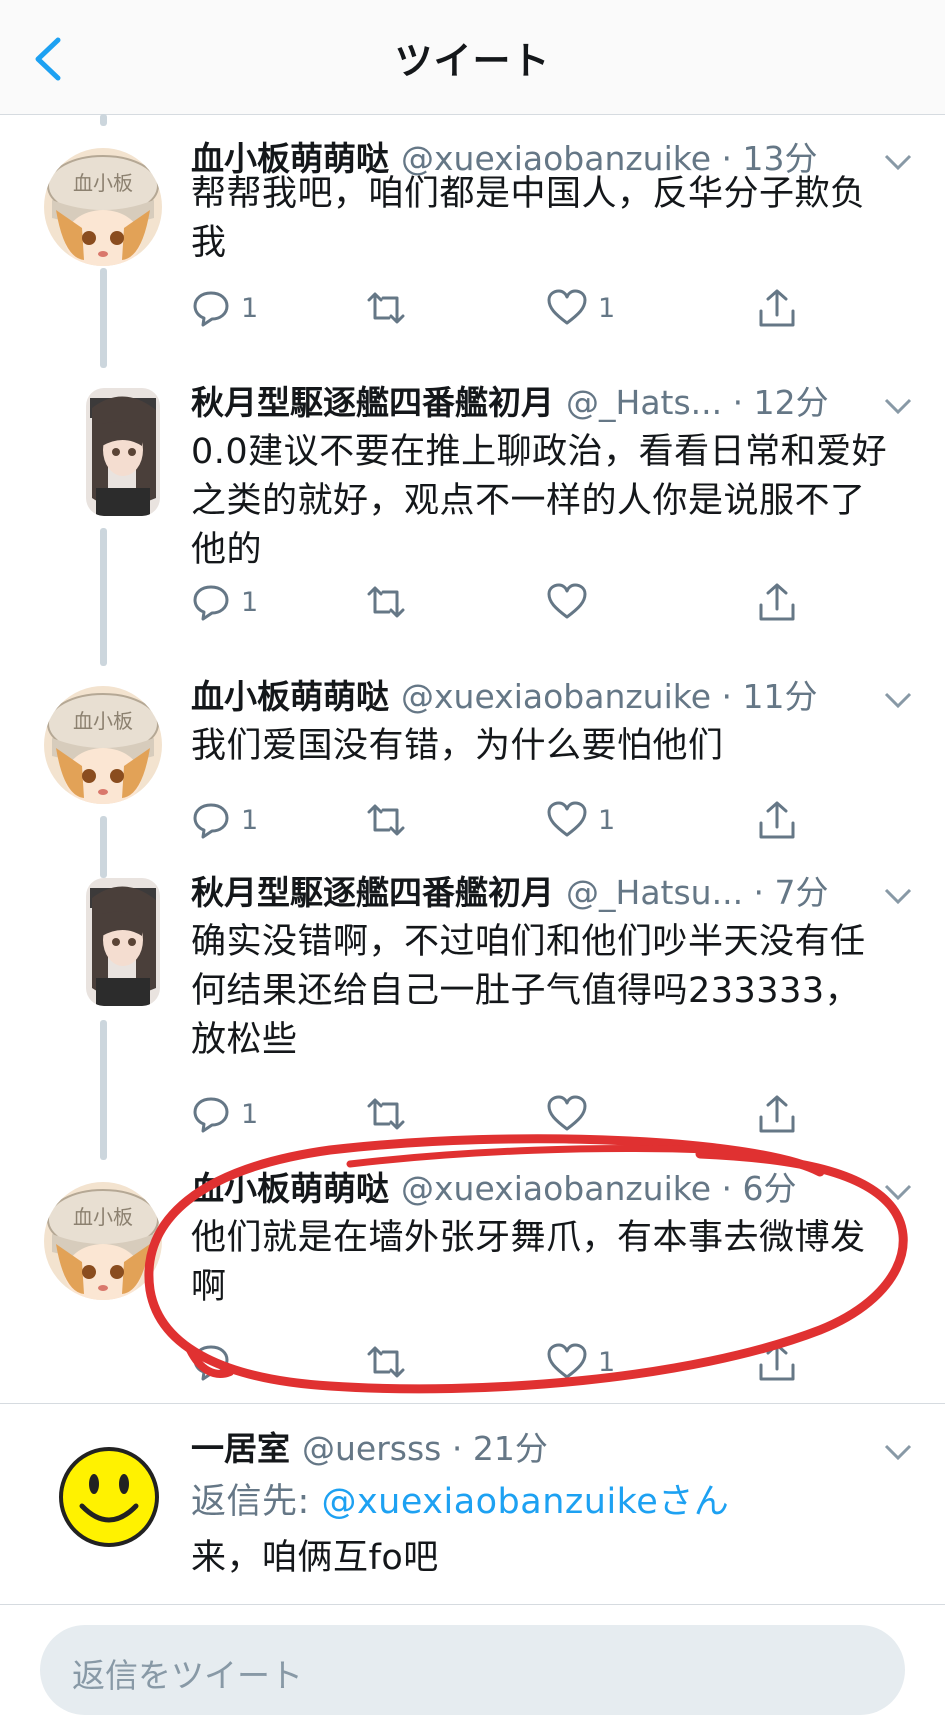 The image size is (945, 1715). Describe the element at coordinates (791, 402) in the screenshot. I see `timestamp: 12分` at that location.